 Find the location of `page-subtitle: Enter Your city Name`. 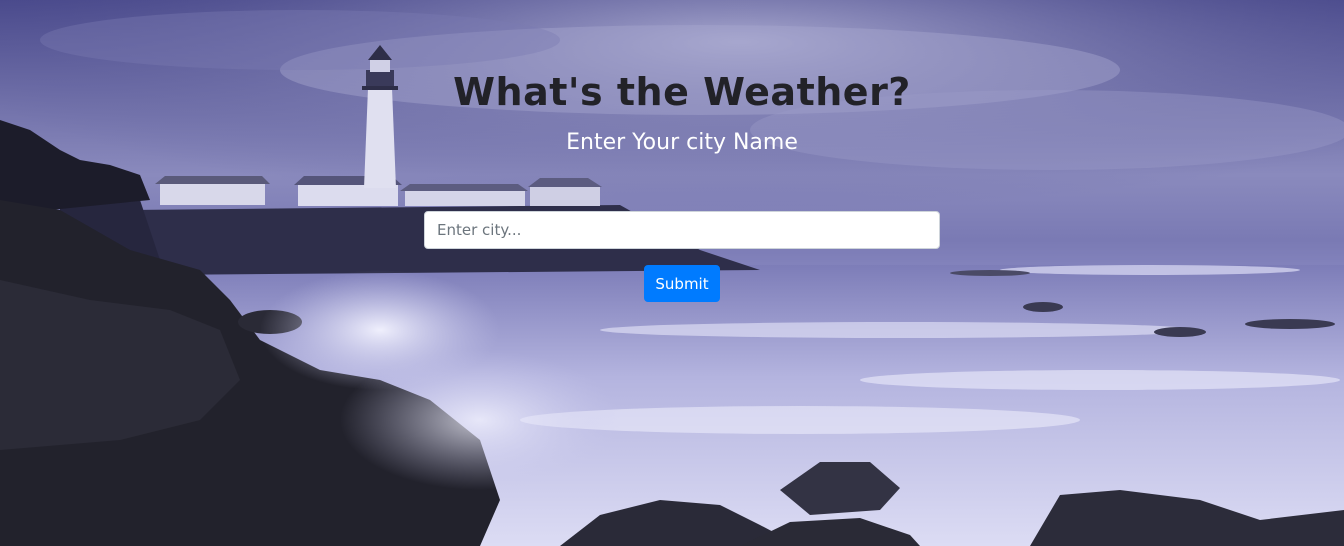

page-subtitle: Enter Your city Name is located at coordinates (682, 142).